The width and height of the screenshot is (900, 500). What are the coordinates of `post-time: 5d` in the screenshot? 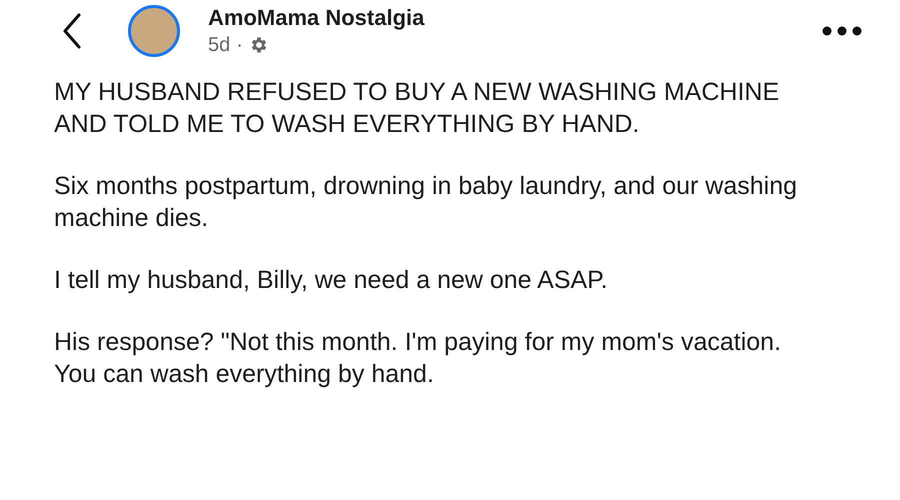 It's located at (219, 45).